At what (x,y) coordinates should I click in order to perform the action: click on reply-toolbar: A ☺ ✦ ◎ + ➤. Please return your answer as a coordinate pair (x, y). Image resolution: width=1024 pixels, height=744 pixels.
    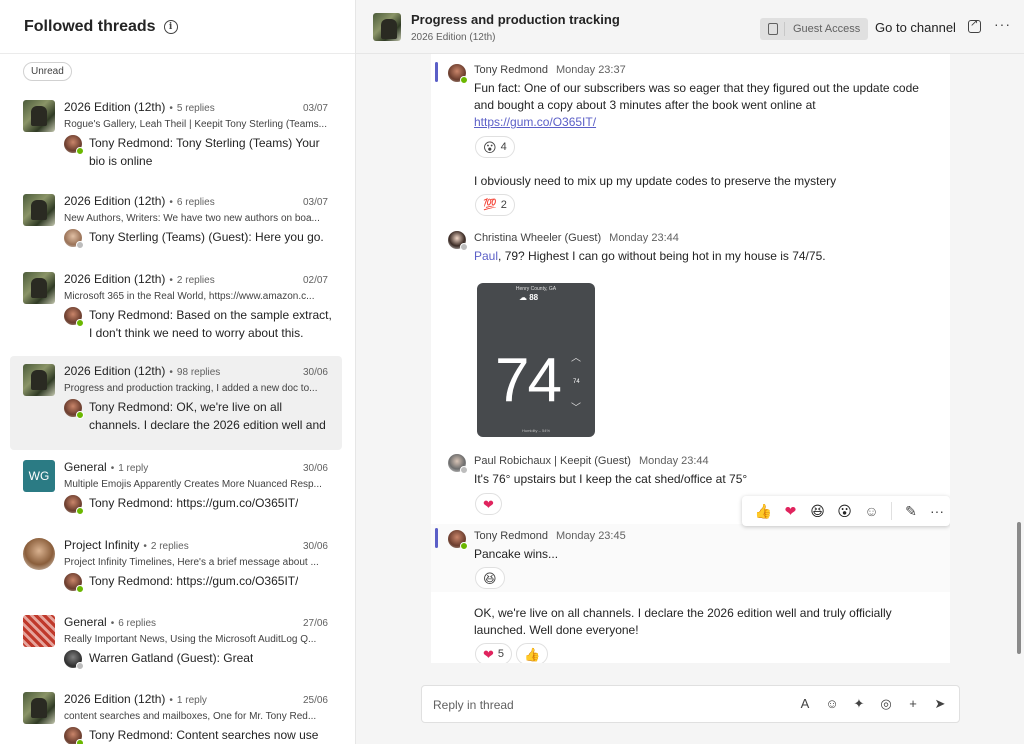
    Looking at the image, I should click on (872, 704).